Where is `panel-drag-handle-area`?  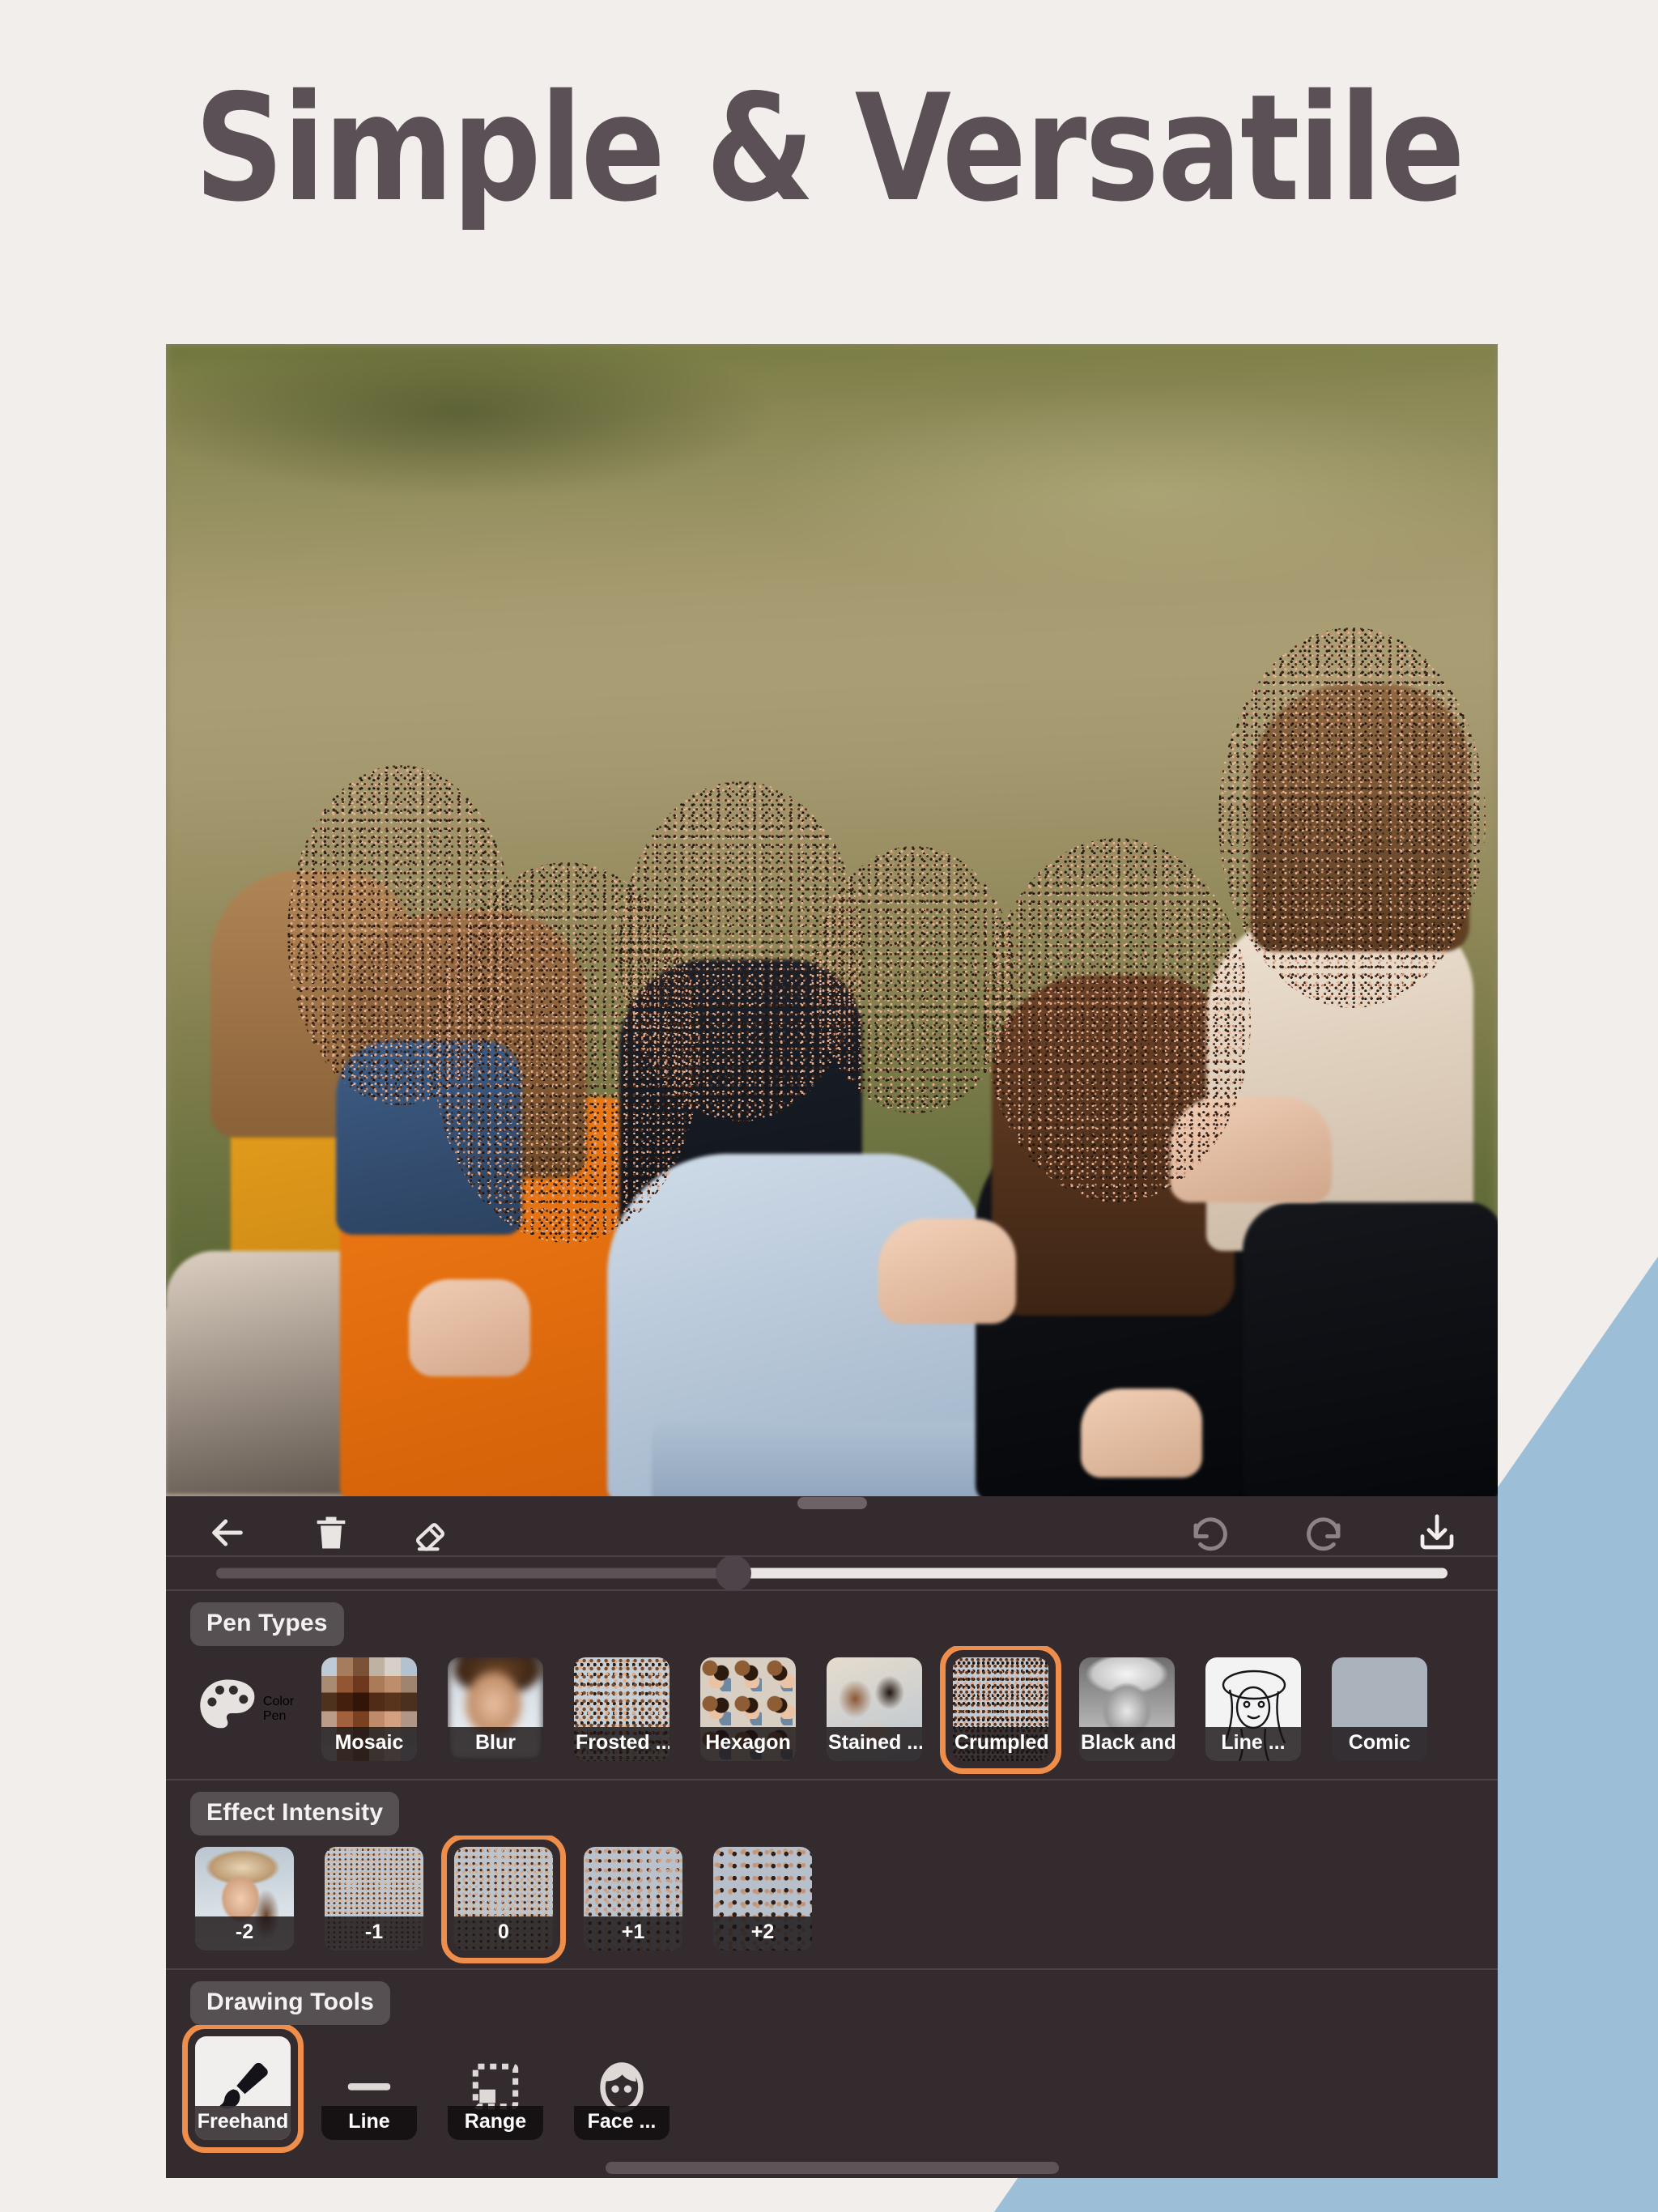 panel-drag-handle-area is located at coordinates (832, 1503).